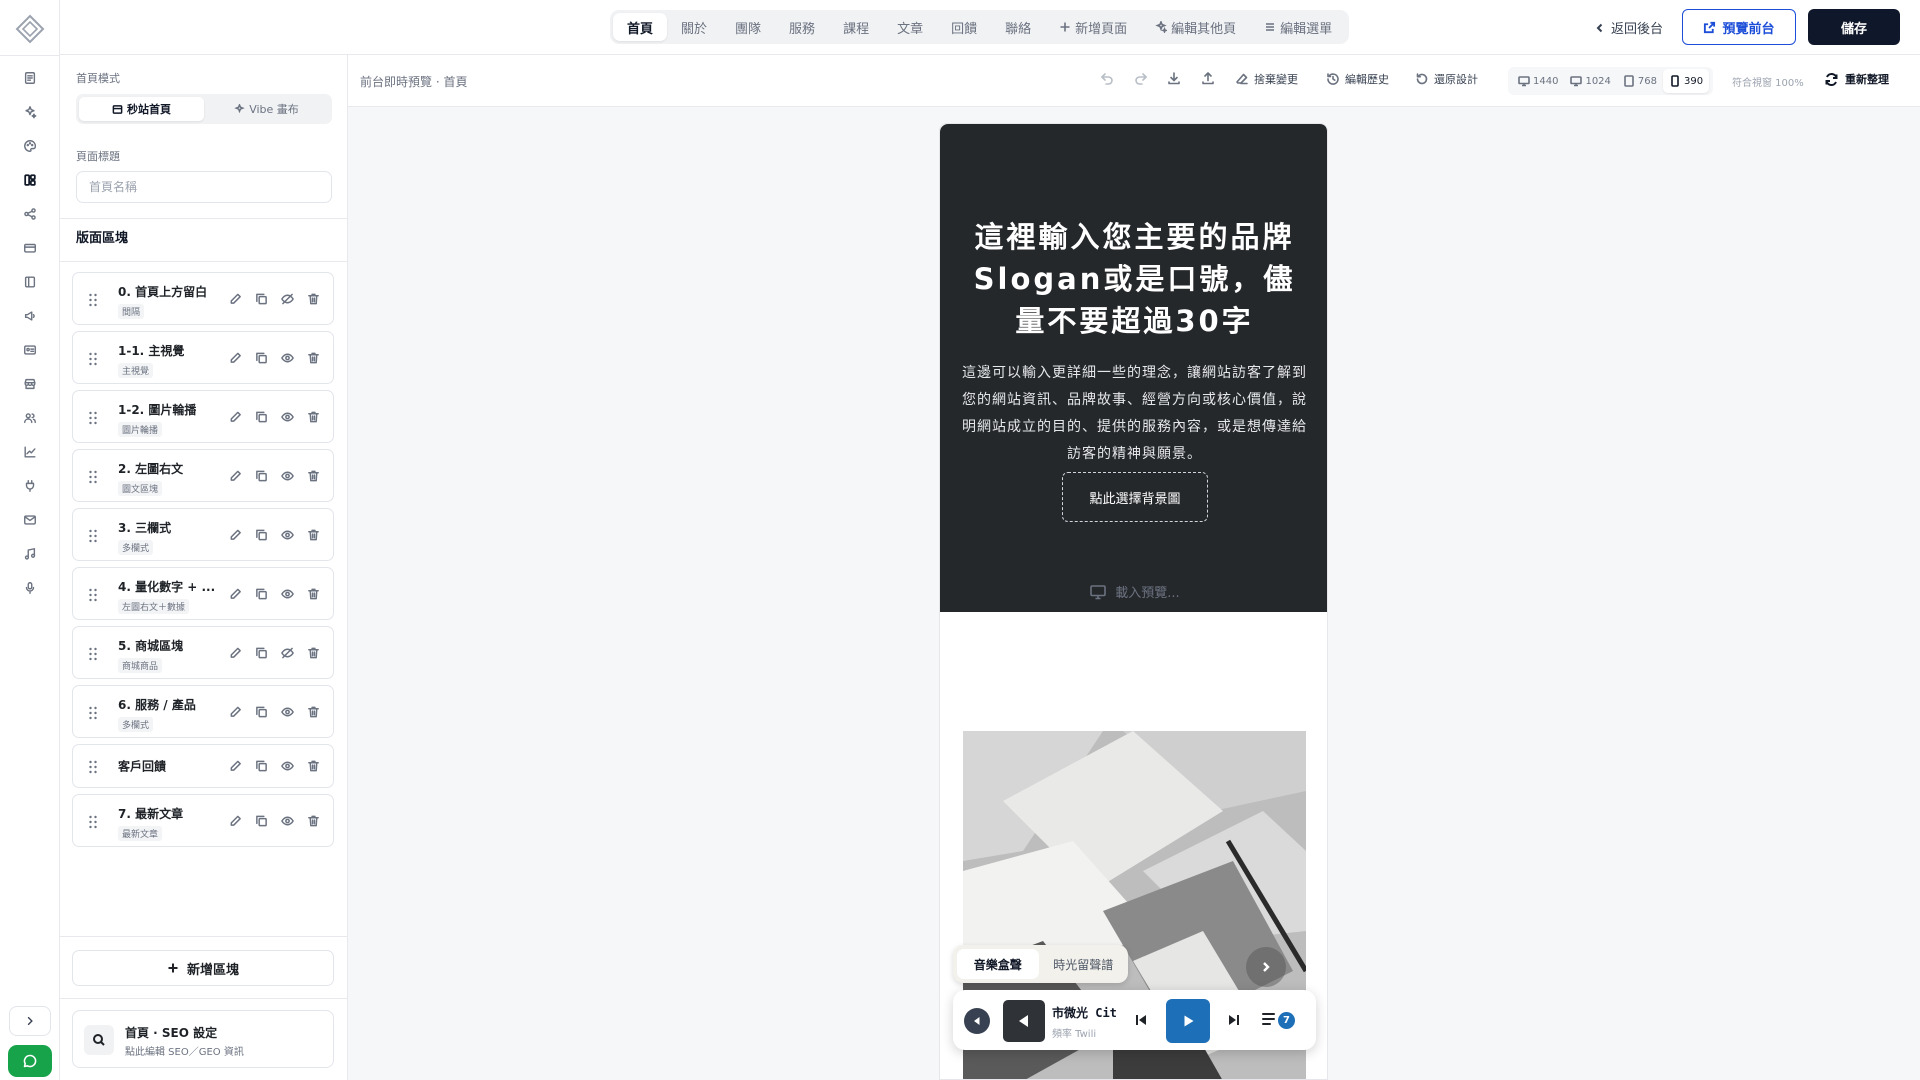 This screenshot has width=1920, height=1080. I want to click on discard-changes-button: 捨棄變更, so click(1266, 79).